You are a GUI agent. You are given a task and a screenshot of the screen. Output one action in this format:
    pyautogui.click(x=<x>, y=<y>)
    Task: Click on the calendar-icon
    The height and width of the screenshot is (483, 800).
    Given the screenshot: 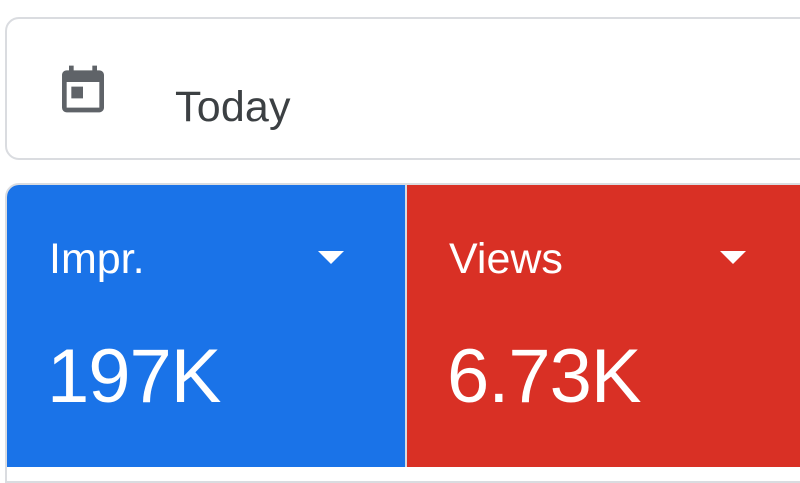 What is the action you would take?
    pyautogui.click(x=83, y=89)
    